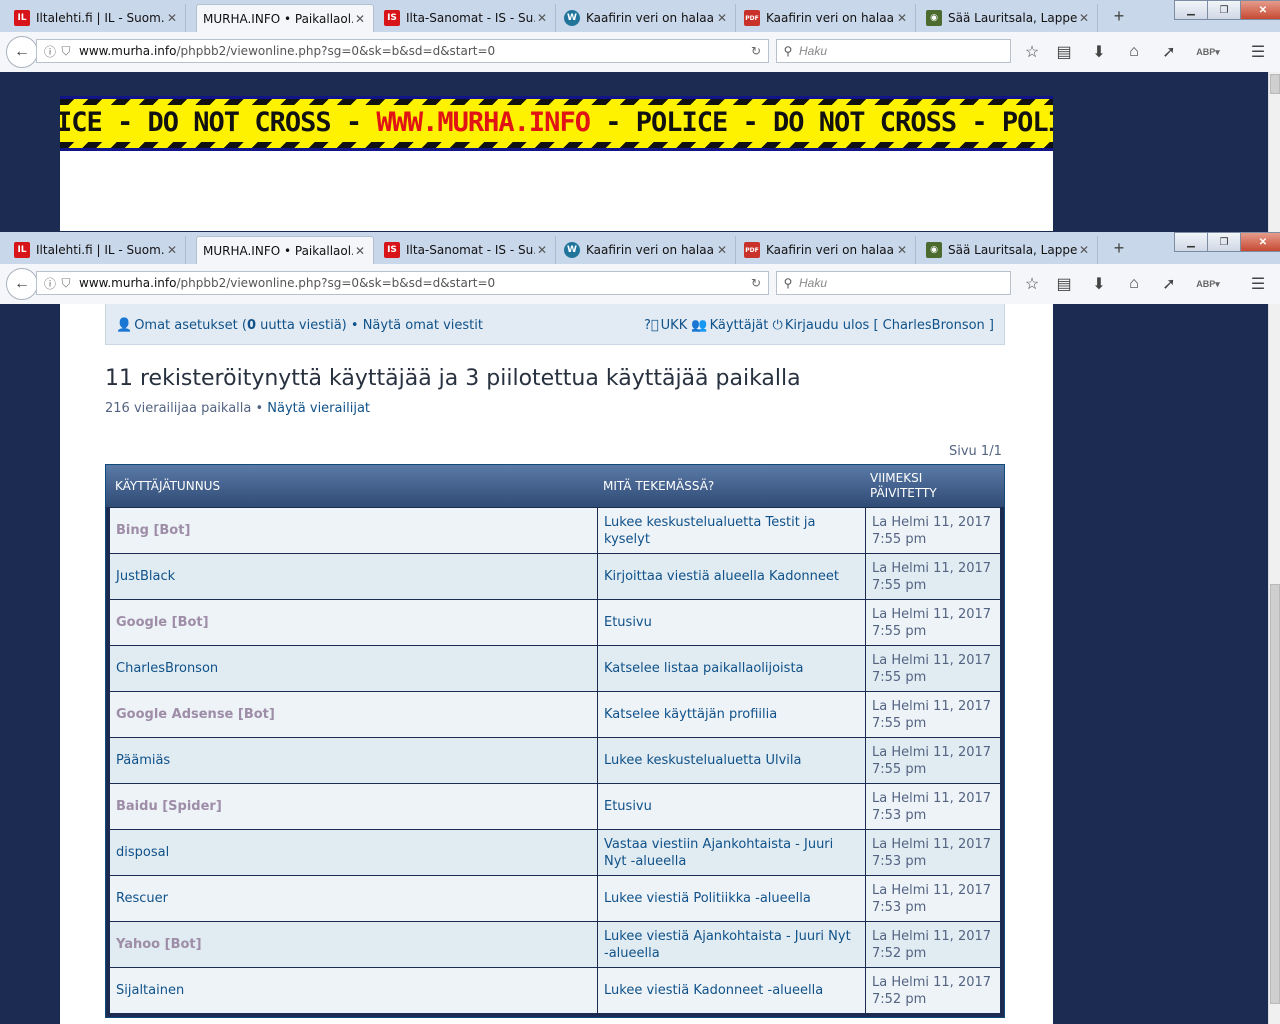  What do you see at coordinates (66, 282) in the screenshot?
I see `shield-icon: ⛉` at bounding box center [66, 282].